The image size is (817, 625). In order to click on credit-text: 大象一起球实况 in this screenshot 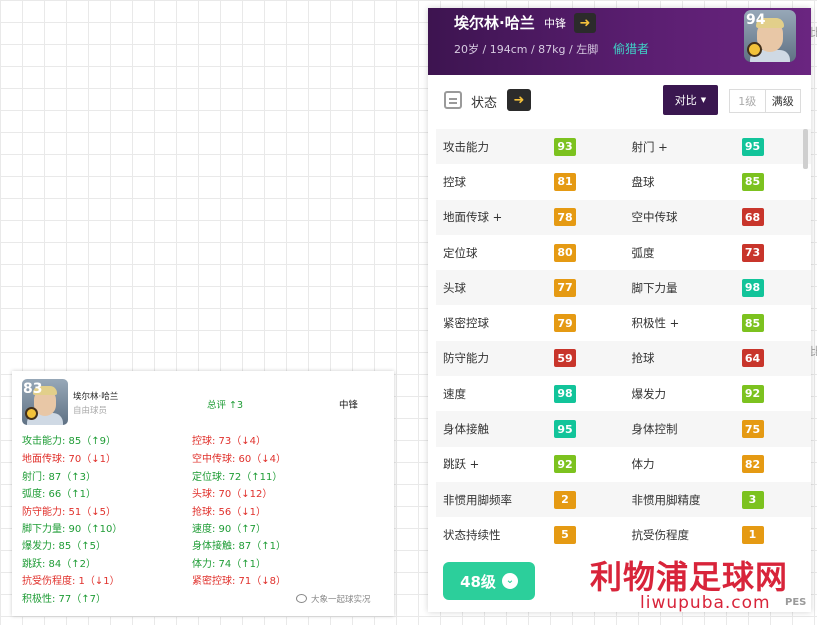, I will do `click(341, 600)`.